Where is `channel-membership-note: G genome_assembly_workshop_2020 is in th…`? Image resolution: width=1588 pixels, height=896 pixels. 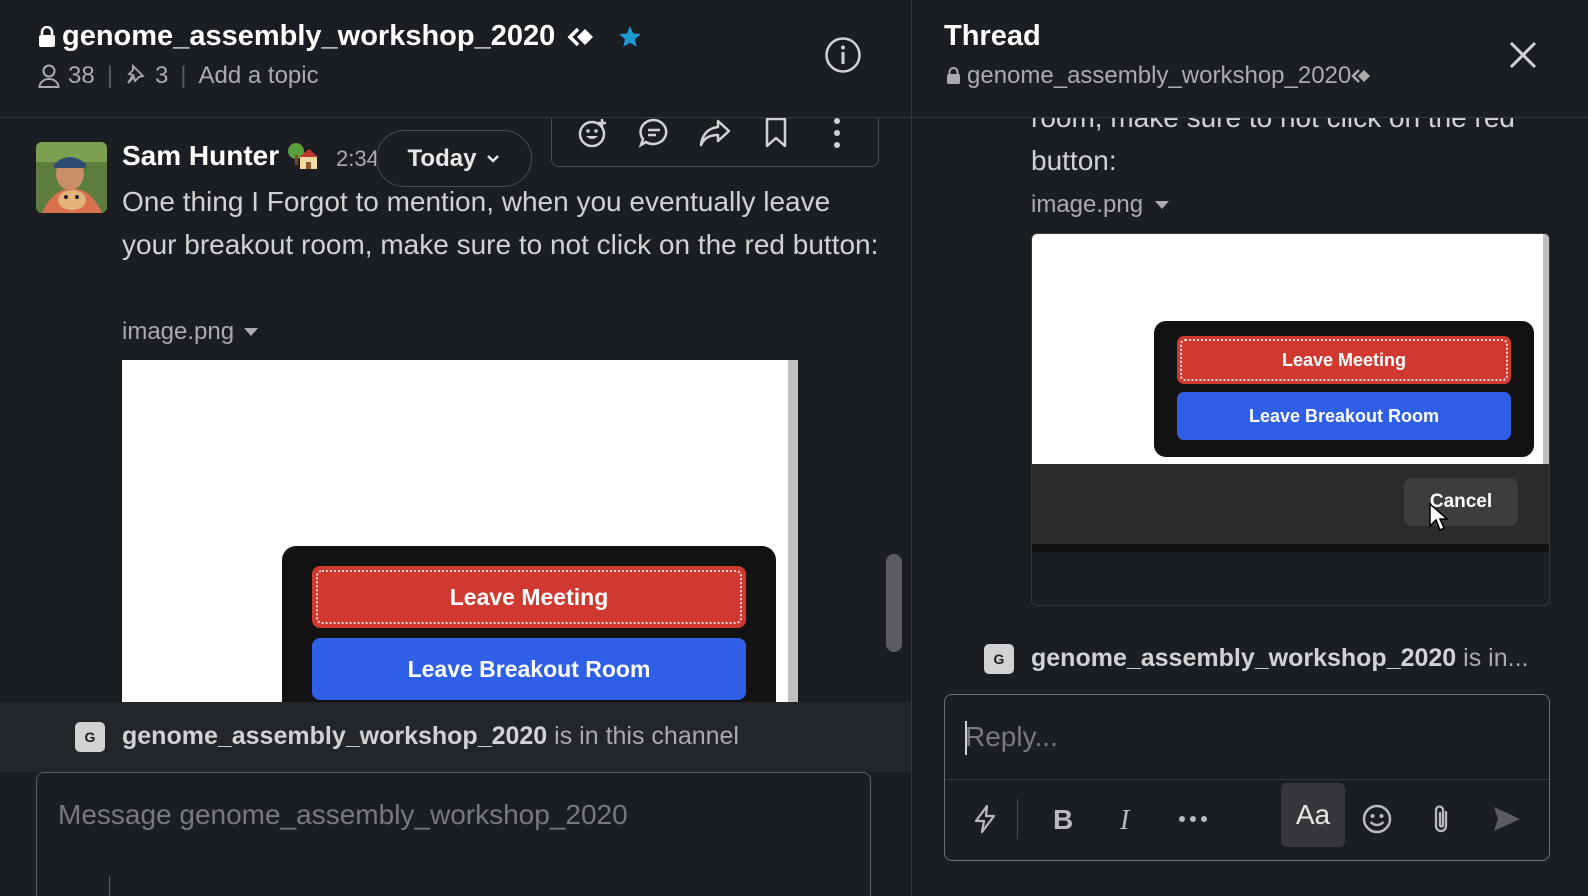
channel-membership-note: G genome_assembly_workshop_2020 is in th… is located at coordinates (455, 737).